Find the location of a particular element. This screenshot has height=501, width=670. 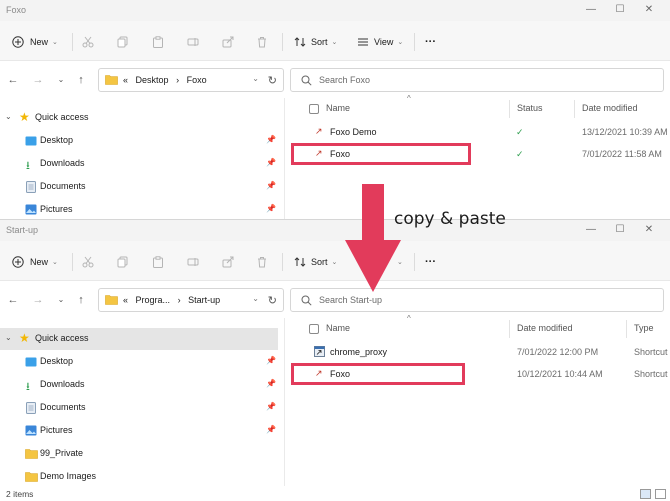

column-header-type: Type is located at coordinates (644, 328).